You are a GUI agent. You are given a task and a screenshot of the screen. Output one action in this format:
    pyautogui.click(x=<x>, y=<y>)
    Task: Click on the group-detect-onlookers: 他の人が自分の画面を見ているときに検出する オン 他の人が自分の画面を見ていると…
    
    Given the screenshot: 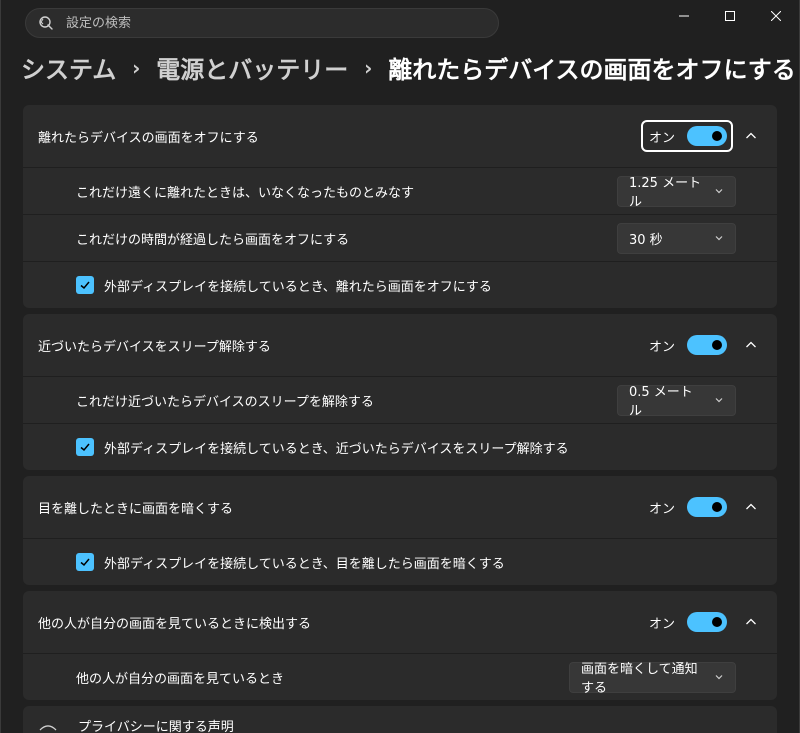 What is the action you would take?
    pyautogui.click(x=400, y=645)
    